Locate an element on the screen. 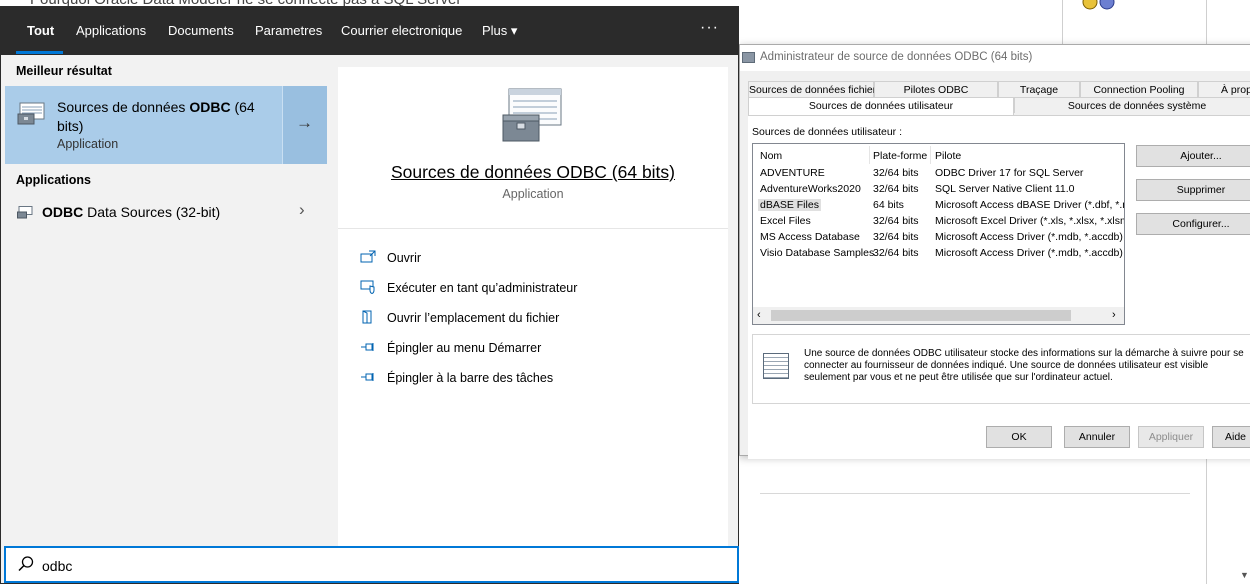 This screenshot has height=584, width=1250. filter-tab-applications: Applications is located at coordinates (111, 30).